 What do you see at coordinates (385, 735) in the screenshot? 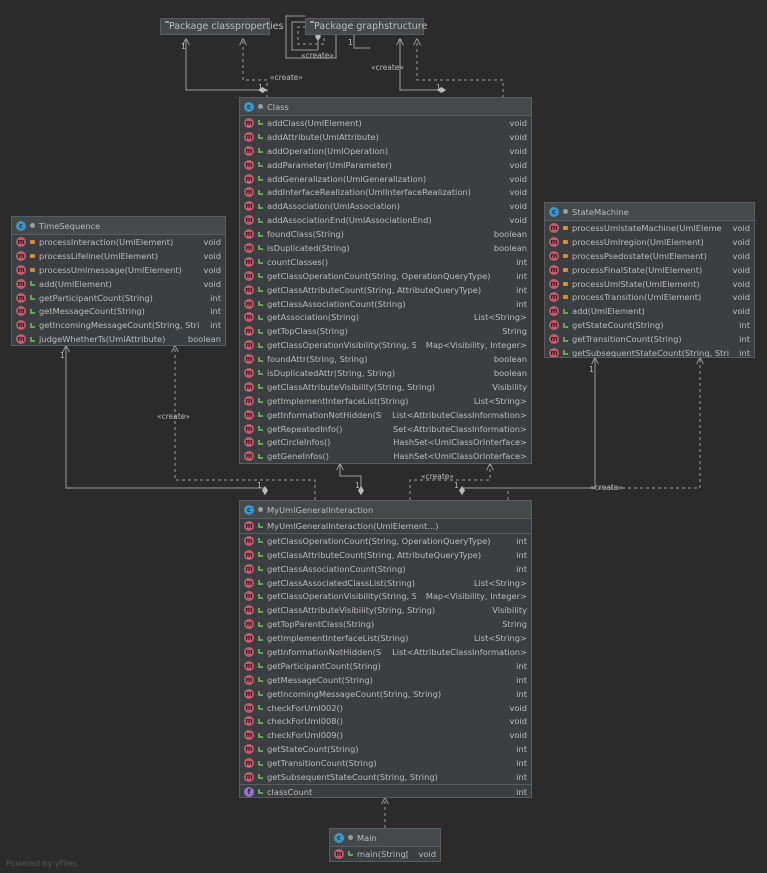
I see `method-row: m checkForUml009() void` at bounding box center [385, 735].